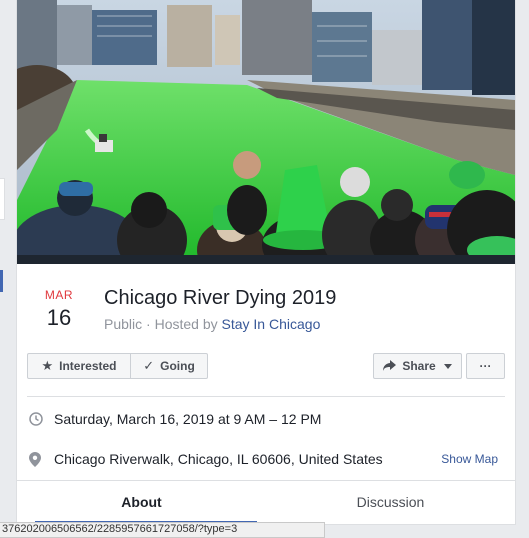 The width and height of the screenshot is (529, 538). Describe the element at coordinates (390, 366) in the screenshot. I see `share-arrow-icon` at that location.